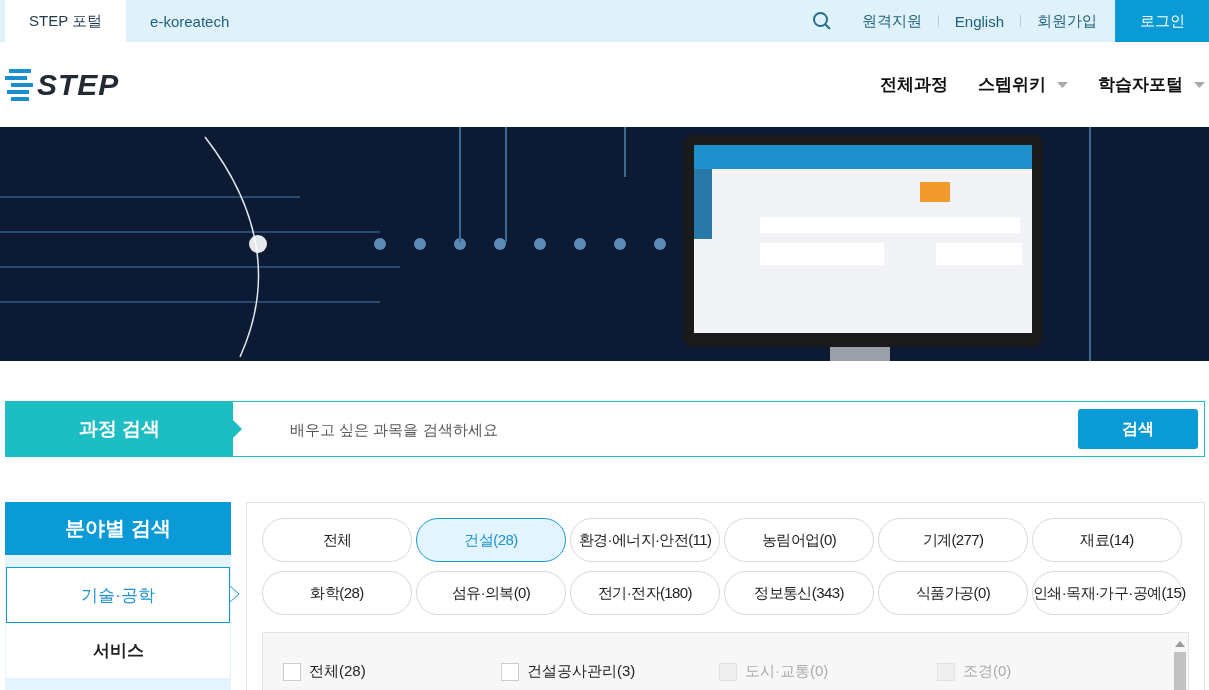 The width and height of the screenshot is (1209, 690). I want to click on field-chip: 농림어업(0), so click(799, 540).